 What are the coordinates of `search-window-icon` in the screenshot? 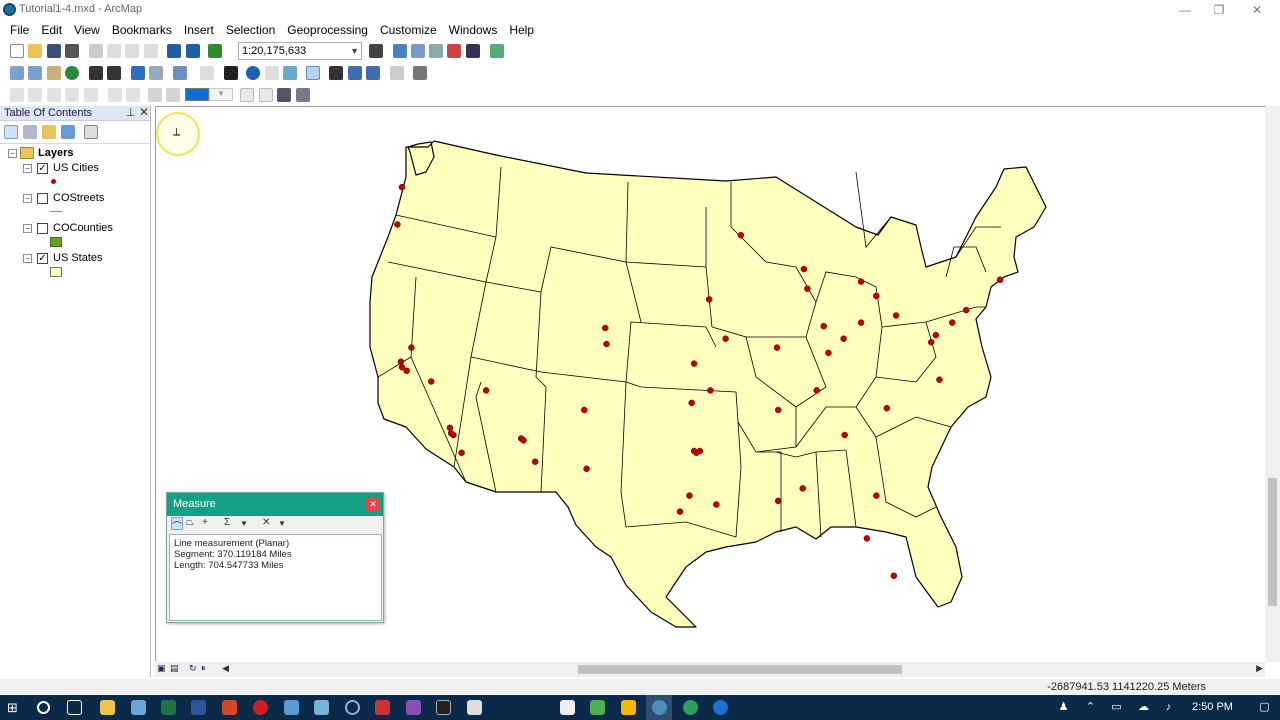 It's located at (436, 51).